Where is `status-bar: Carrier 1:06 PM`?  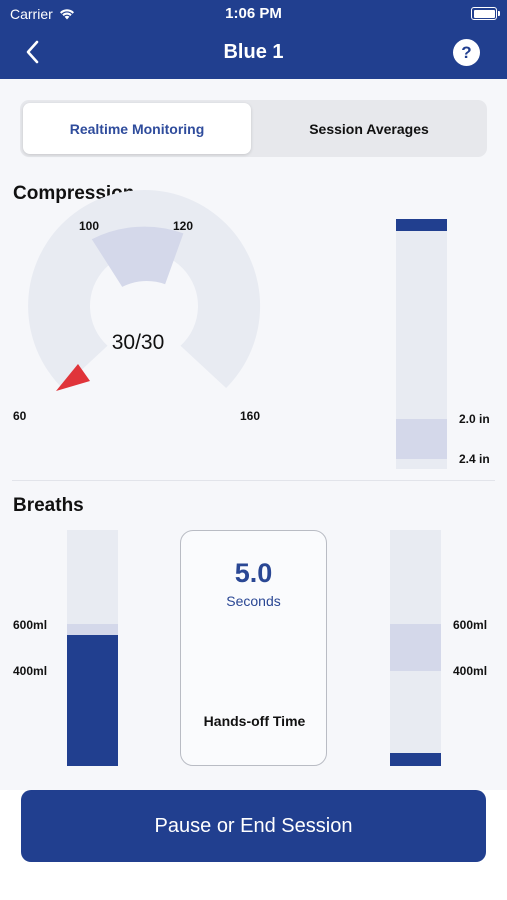 status-bar: Carrier 1:06 PM is located at coordinates (253, 14).